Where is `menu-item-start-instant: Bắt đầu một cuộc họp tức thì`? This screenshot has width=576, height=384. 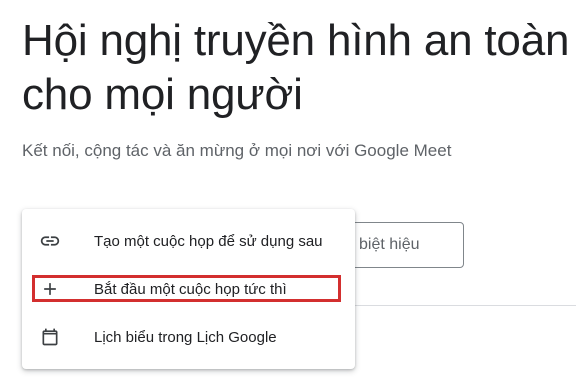
menu-item-start-instant: Bắt đầu một cuộc họp tức thì is located at coordinates (188, 289).